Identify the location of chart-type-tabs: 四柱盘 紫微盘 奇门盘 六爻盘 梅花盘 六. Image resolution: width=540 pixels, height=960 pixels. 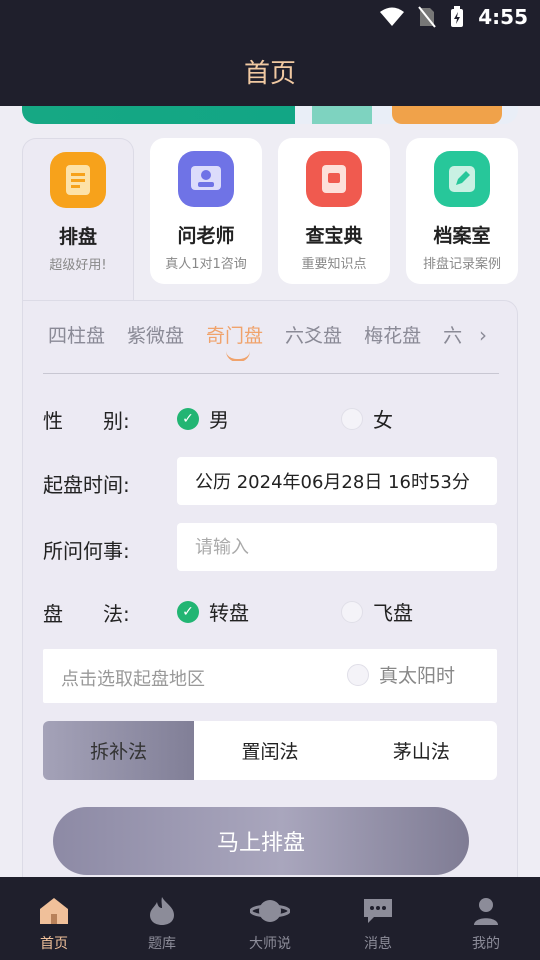
(272, 341).